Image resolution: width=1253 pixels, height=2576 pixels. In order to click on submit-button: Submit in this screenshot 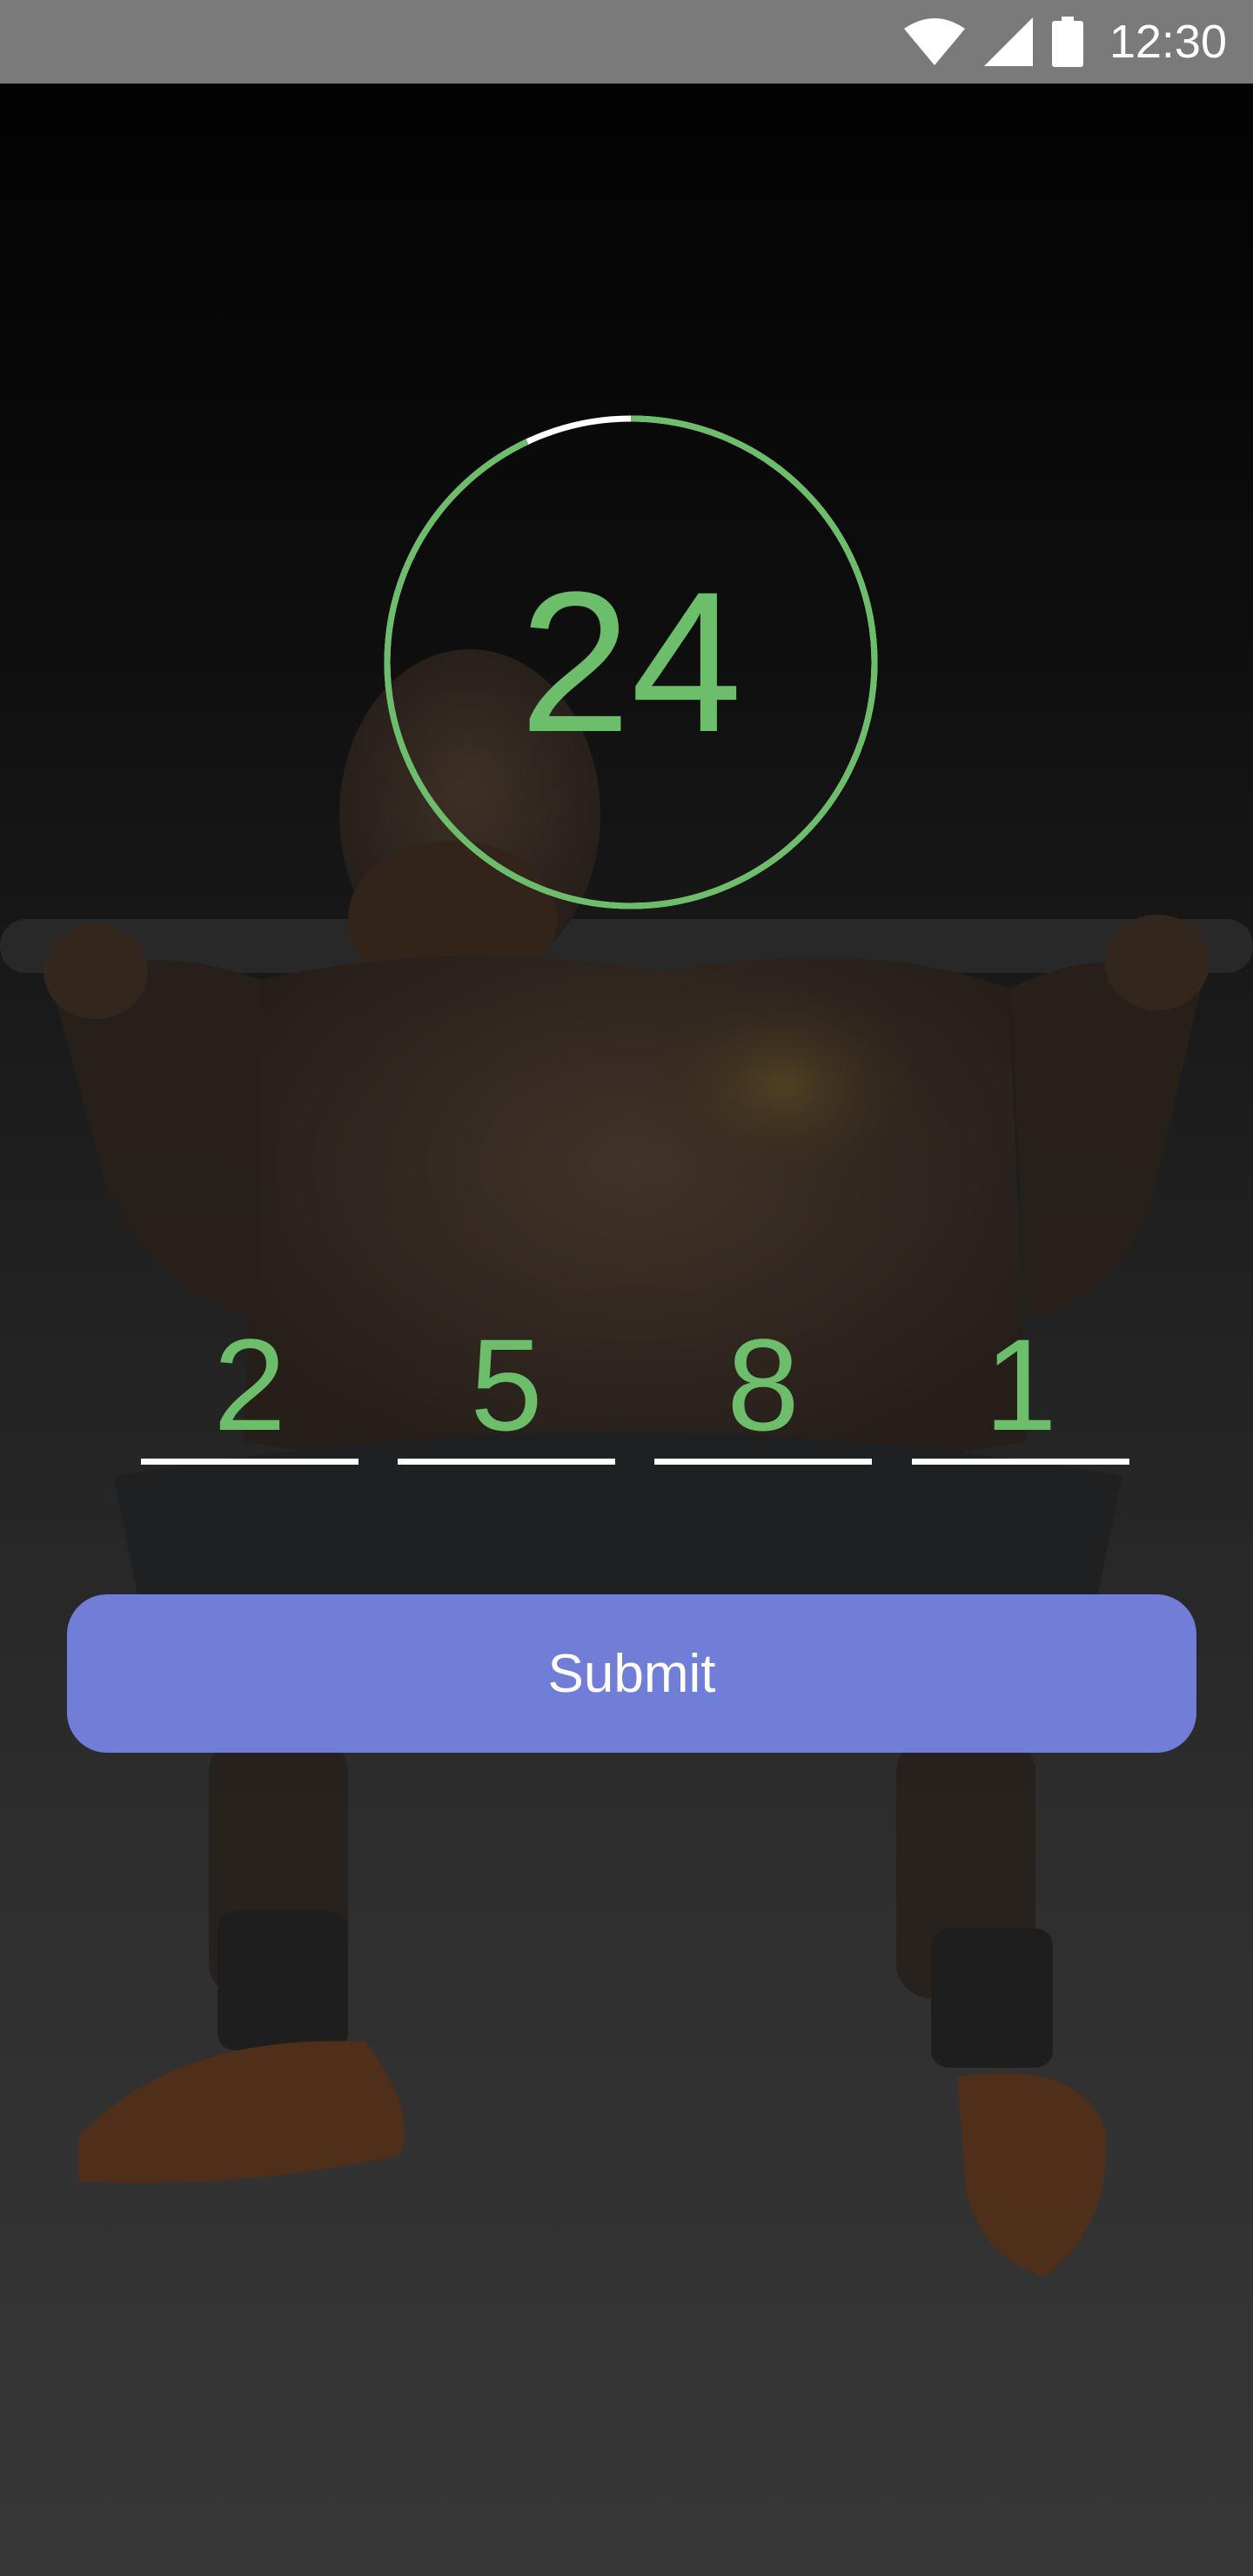, I will do `click(631, 1673)`.